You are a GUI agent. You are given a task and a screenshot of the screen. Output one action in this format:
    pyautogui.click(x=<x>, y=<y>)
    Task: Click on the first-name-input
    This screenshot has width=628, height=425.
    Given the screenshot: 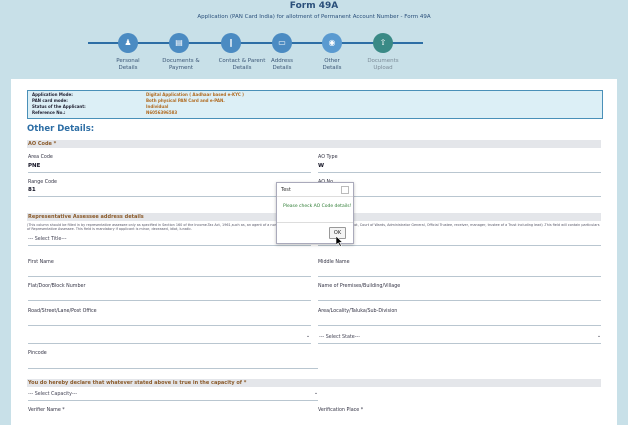 What is the action you would take?
    pyautogui.click(x=169, y=276)
    